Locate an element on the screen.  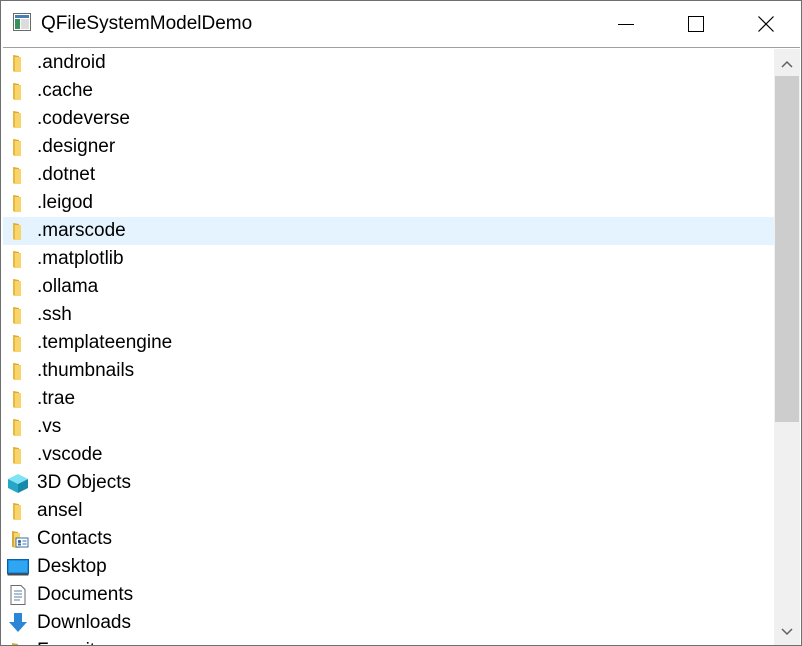
tree-item-label: Downloads is located at coordinates (84, 622).